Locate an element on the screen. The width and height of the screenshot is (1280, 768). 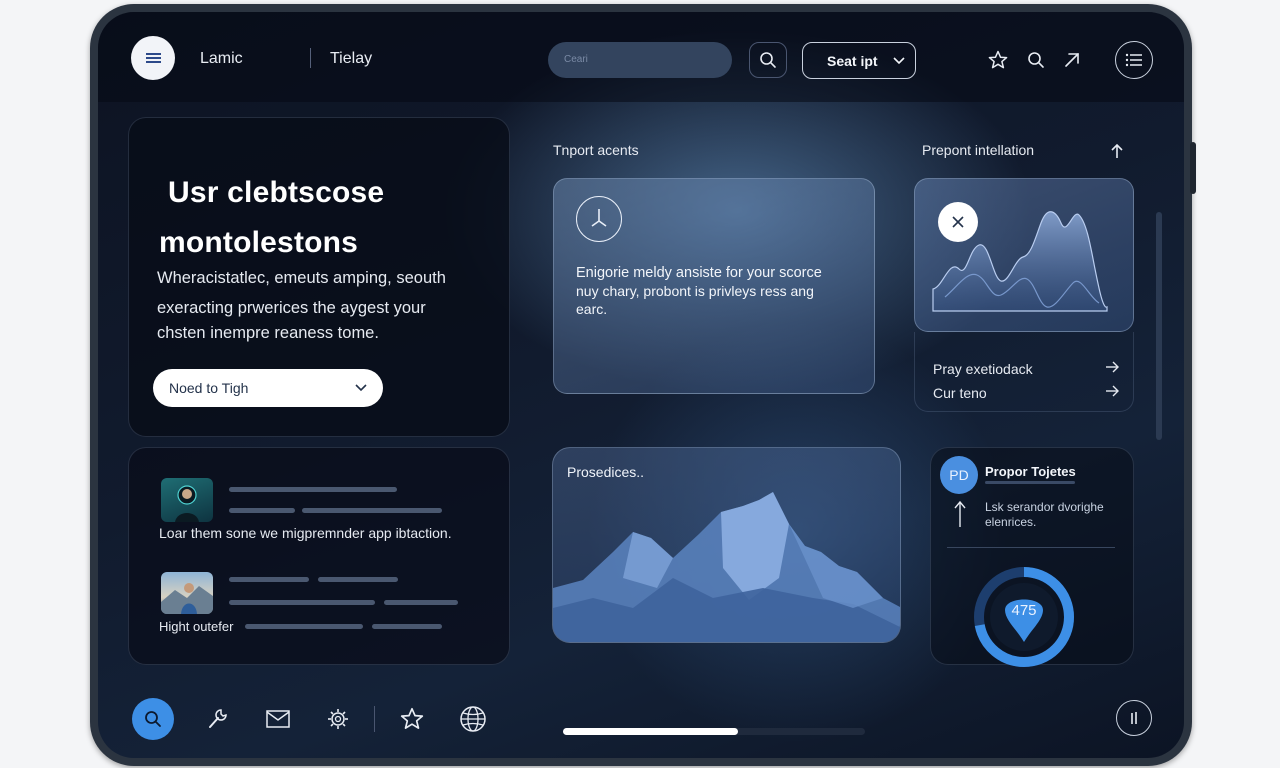
prepont-link-feedback: Pray exetiodack is located at coordinates (1026, 369).